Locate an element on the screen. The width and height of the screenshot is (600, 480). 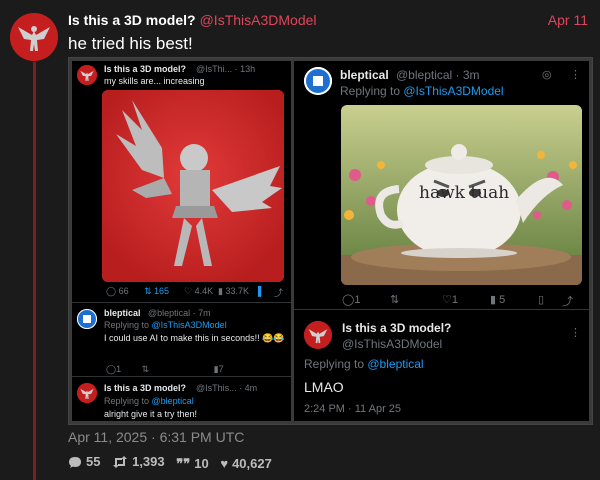
quote-stat: ❞❞ 10 is located at coordinates (192, 464).